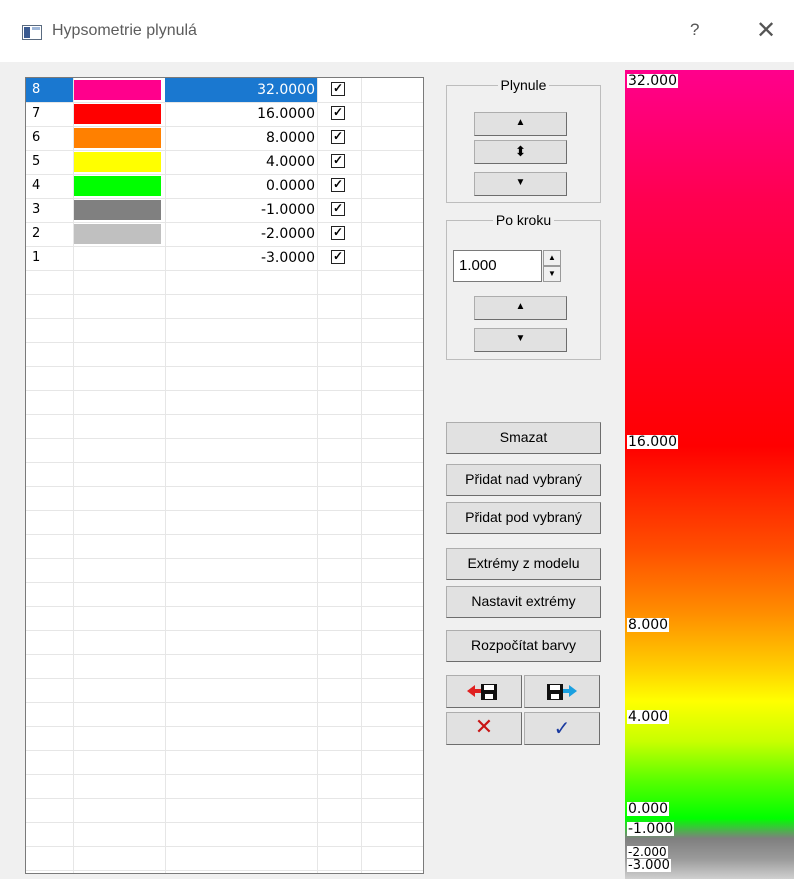  I want to click on load-button, so click(484, 691).